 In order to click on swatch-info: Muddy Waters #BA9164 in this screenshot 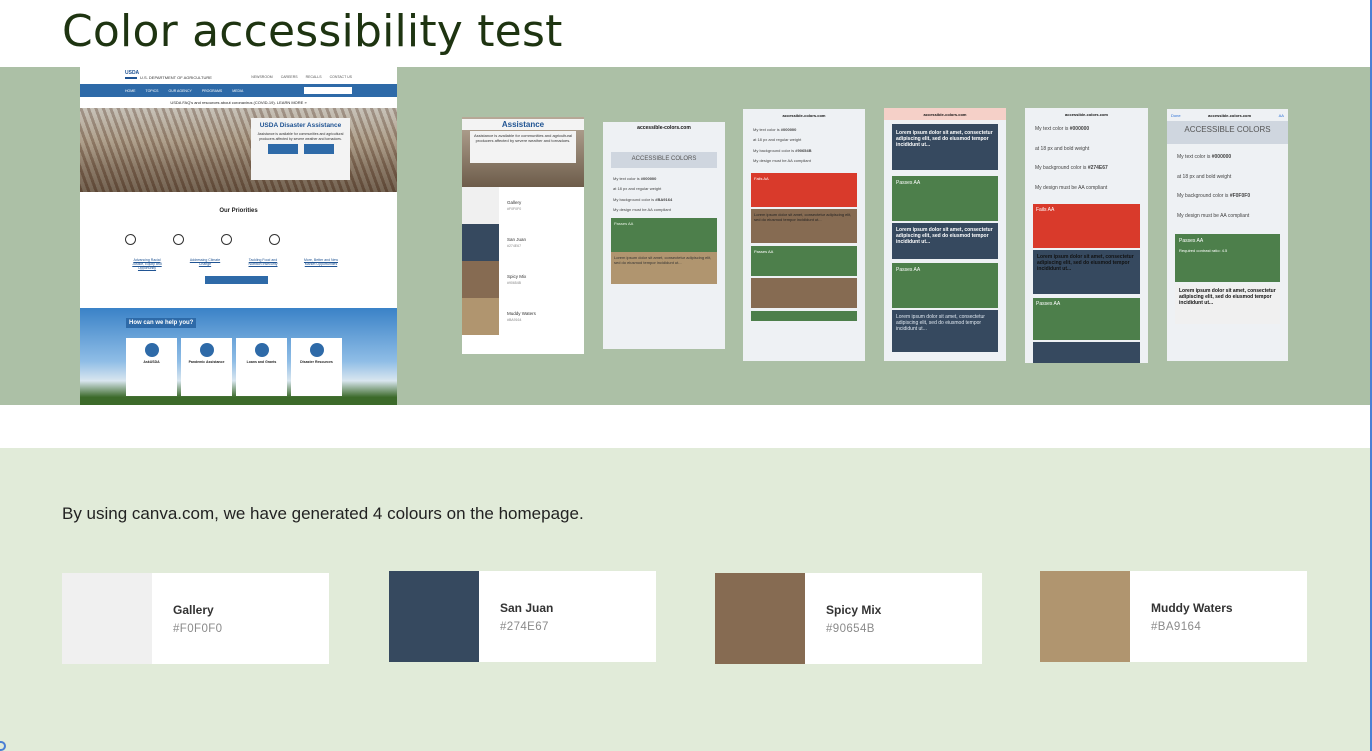, I will do `click(1181, 616)`.